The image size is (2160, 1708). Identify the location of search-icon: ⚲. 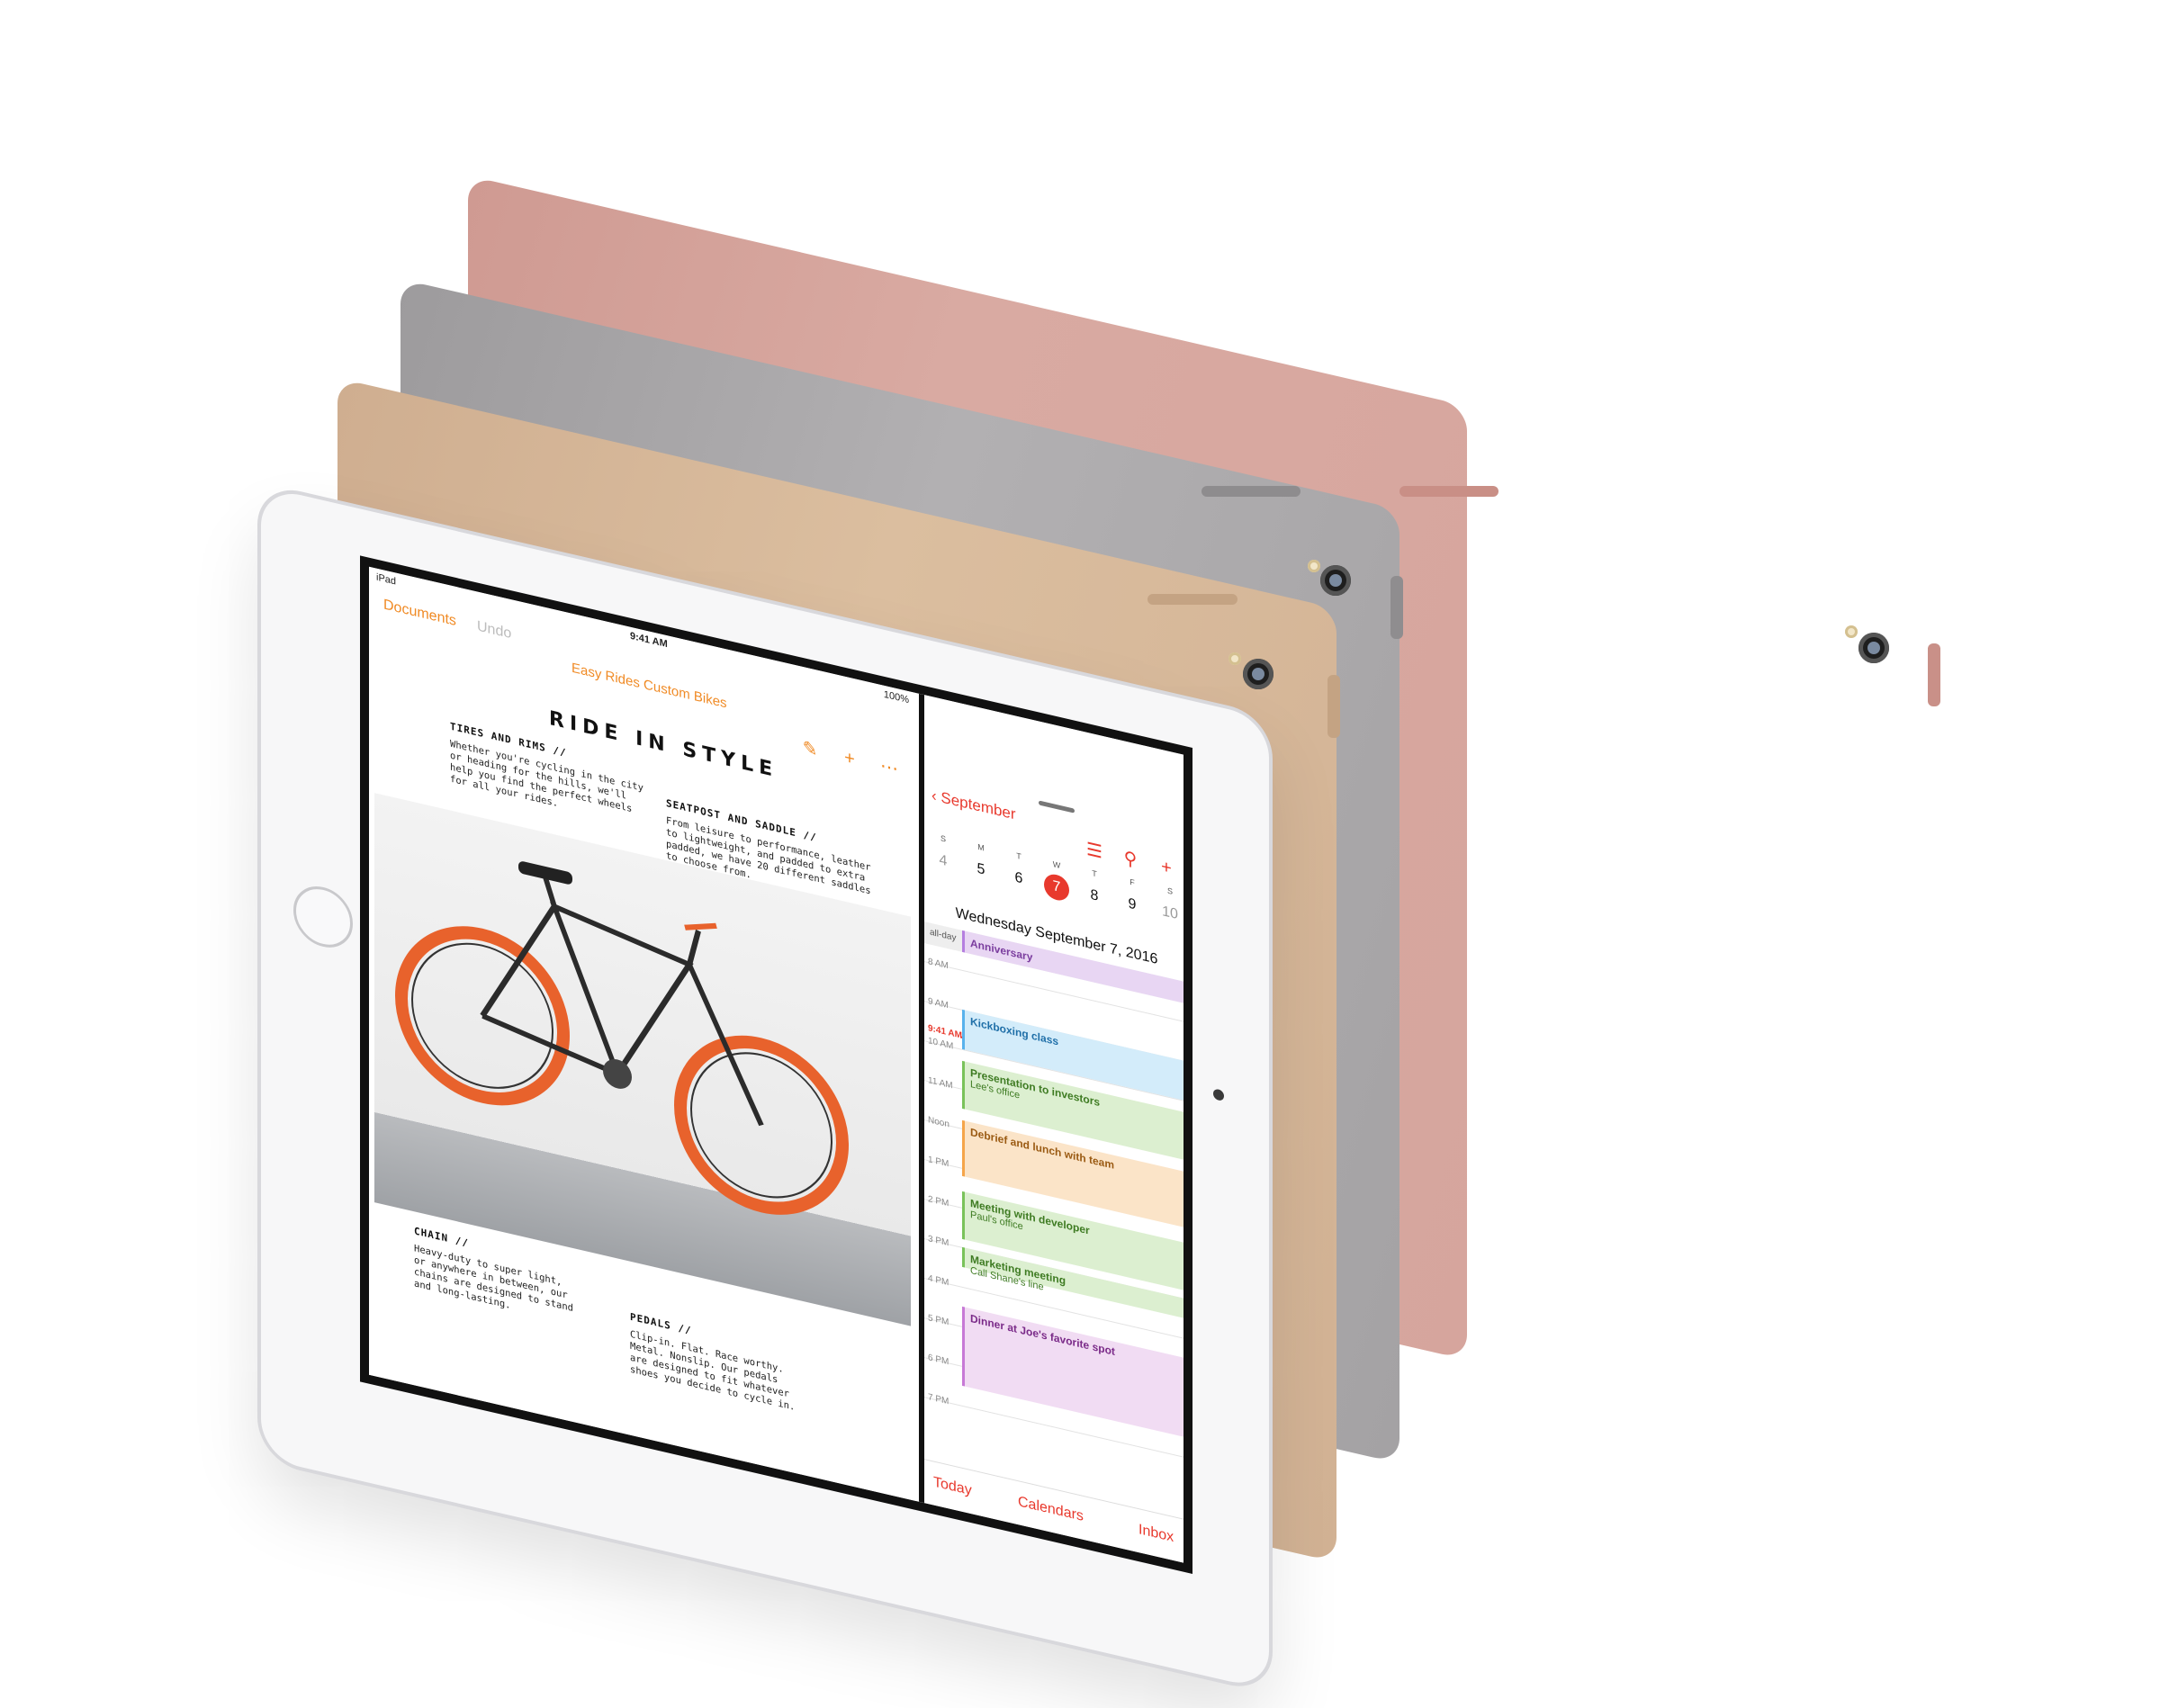
(1130, 859).